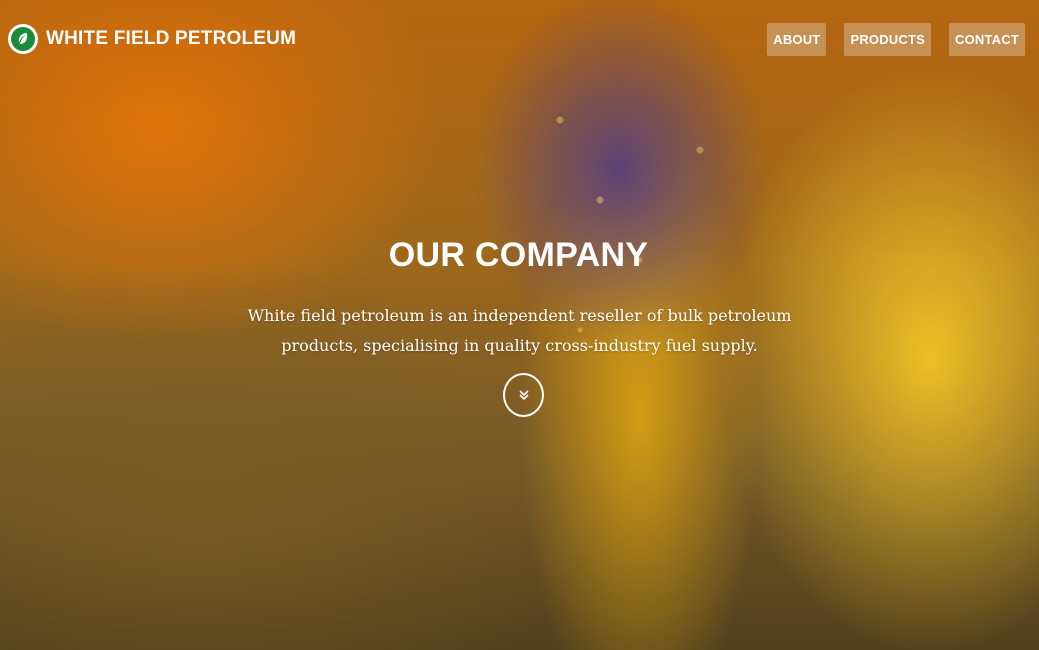  I want to click on chevron-double-down-icon, so click(523, 395).